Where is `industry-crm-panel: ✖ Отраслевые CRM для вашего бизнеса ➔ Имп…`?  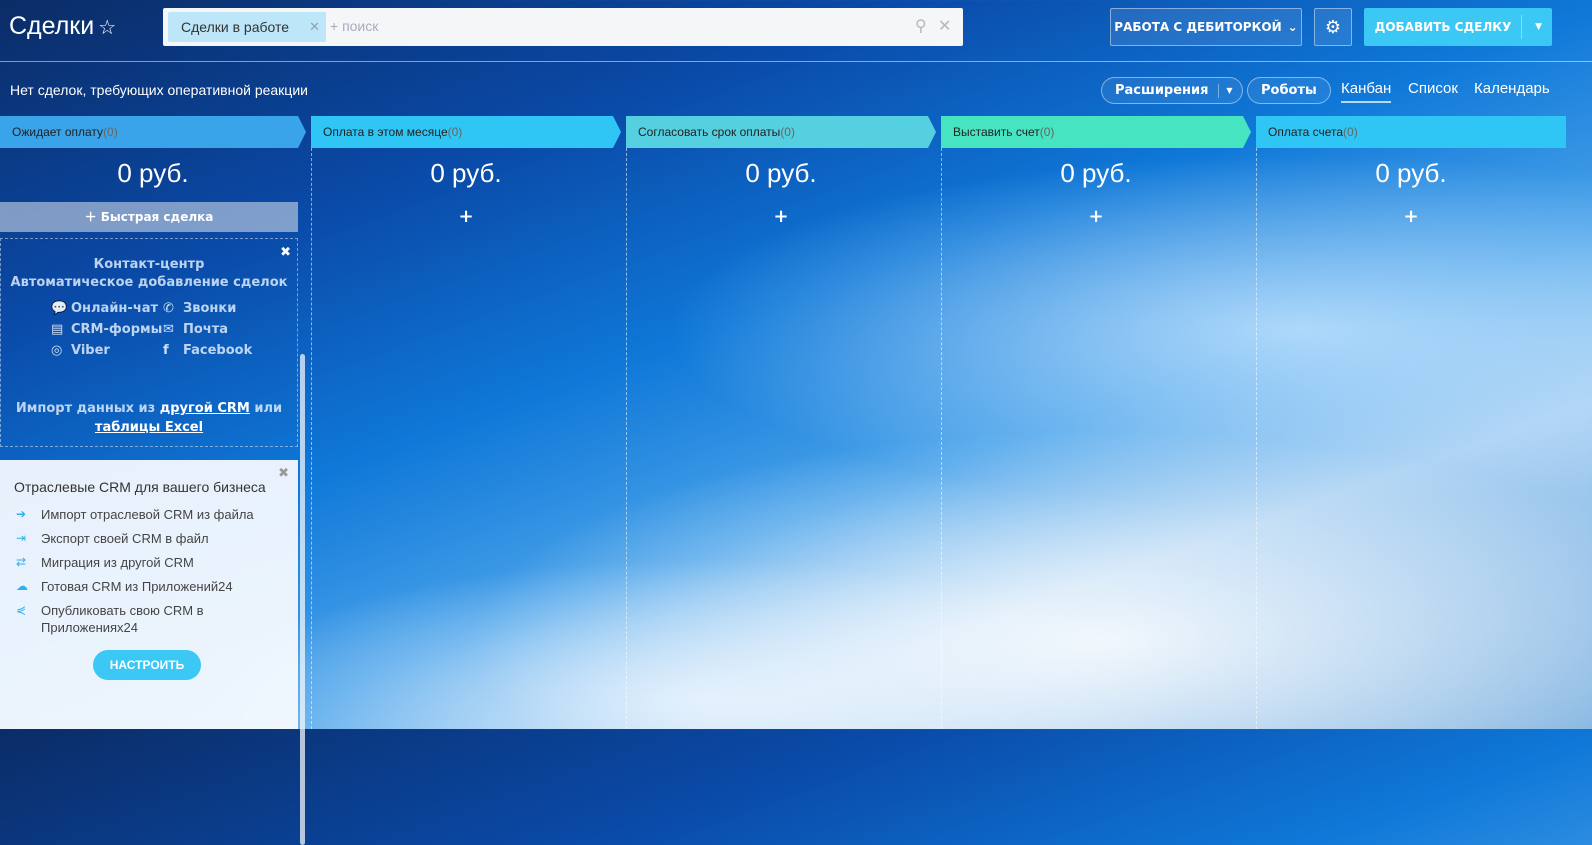
industry-crm-panel: ✖ Отраслевые CRM для вашего бизнеса ➔ Имп… is located at coordinates (149, 594).